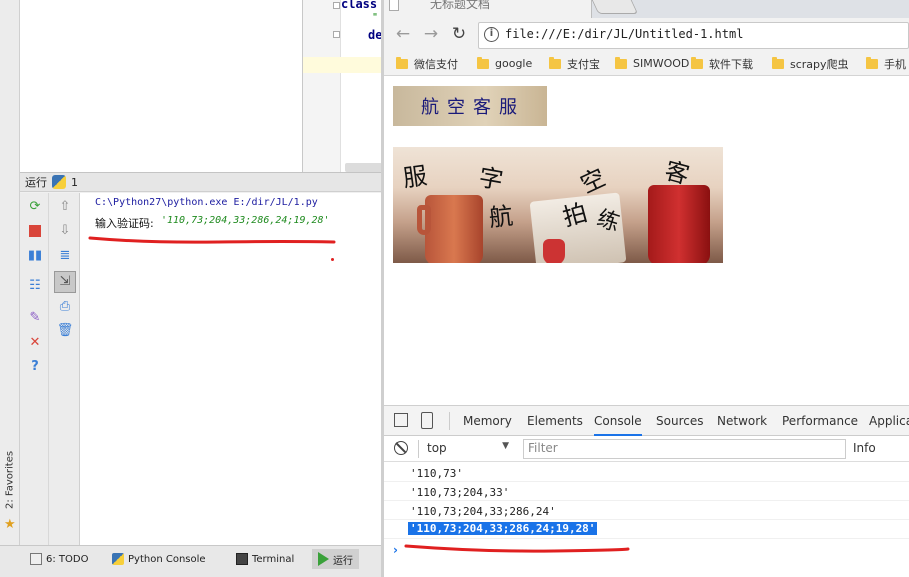 Image resolution: width=909 pixels, height=577 pixels. I want to click on run-tab: 运行, so click(335, 559).